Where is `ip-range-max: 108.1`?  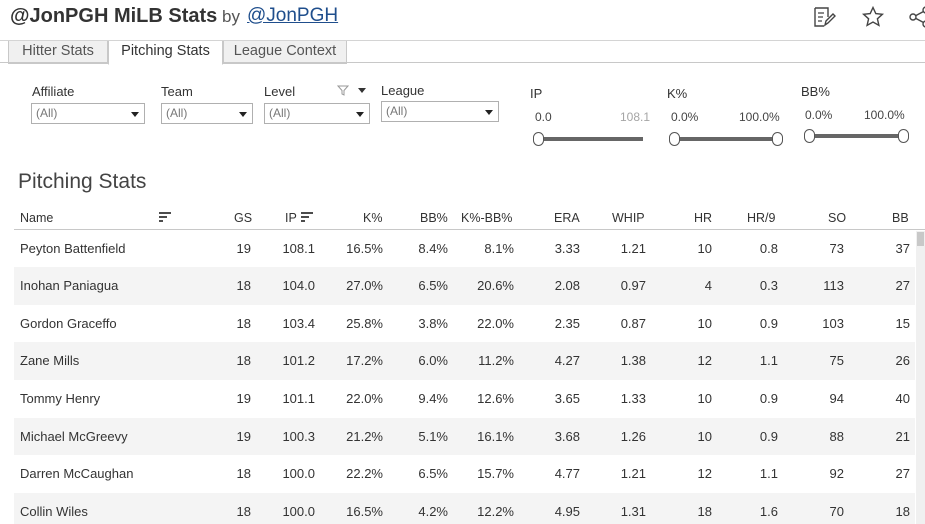
ip-range-max: 108.1 is located at coordinates (635, 117).